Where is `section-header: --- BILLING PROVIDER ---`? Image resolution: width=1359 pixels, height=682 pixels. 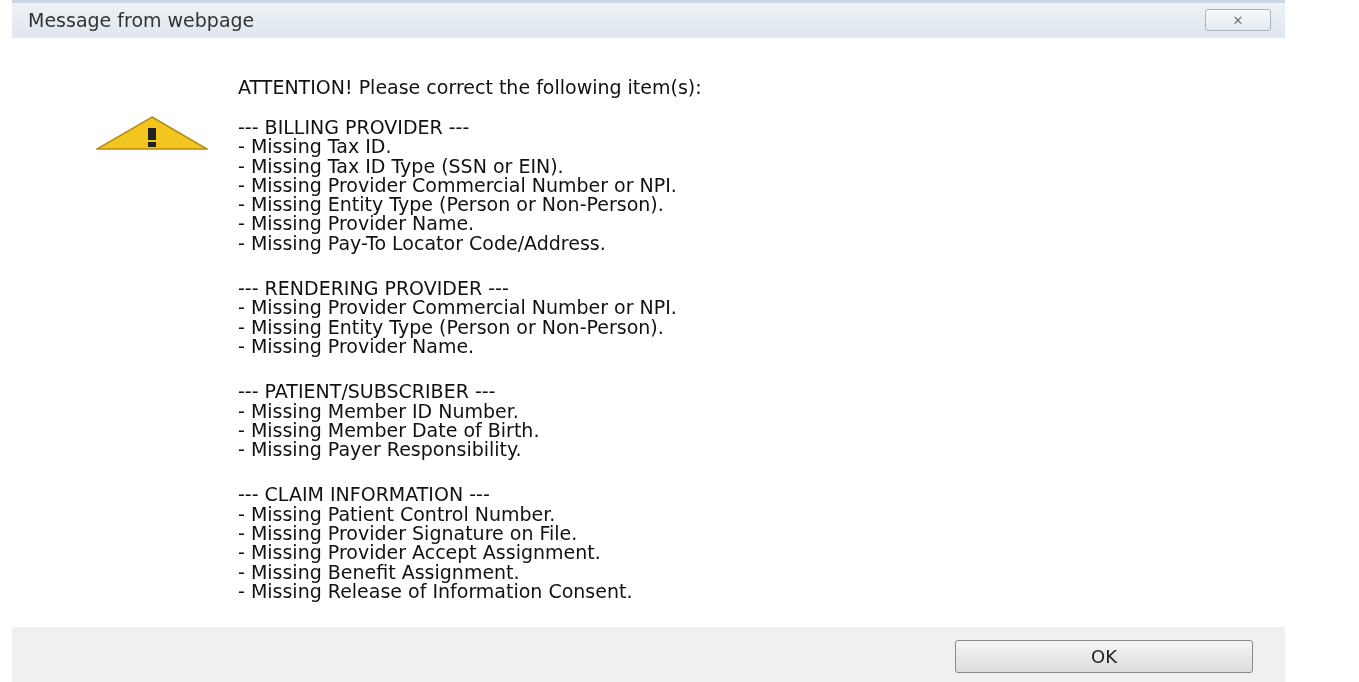 section-header: --- BILLING PROVIDER --- is located at coordinates (354, 127).